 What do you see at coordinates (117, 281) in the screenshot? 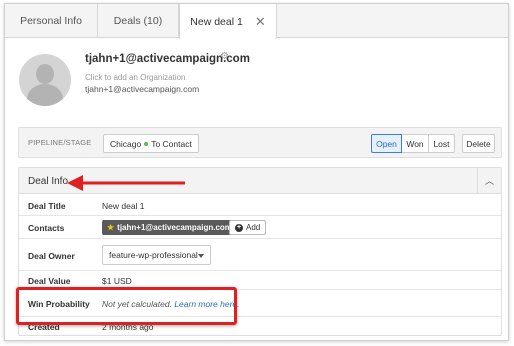
I see `deal-value-value: $1 USD` at bounding box center [117, 281].